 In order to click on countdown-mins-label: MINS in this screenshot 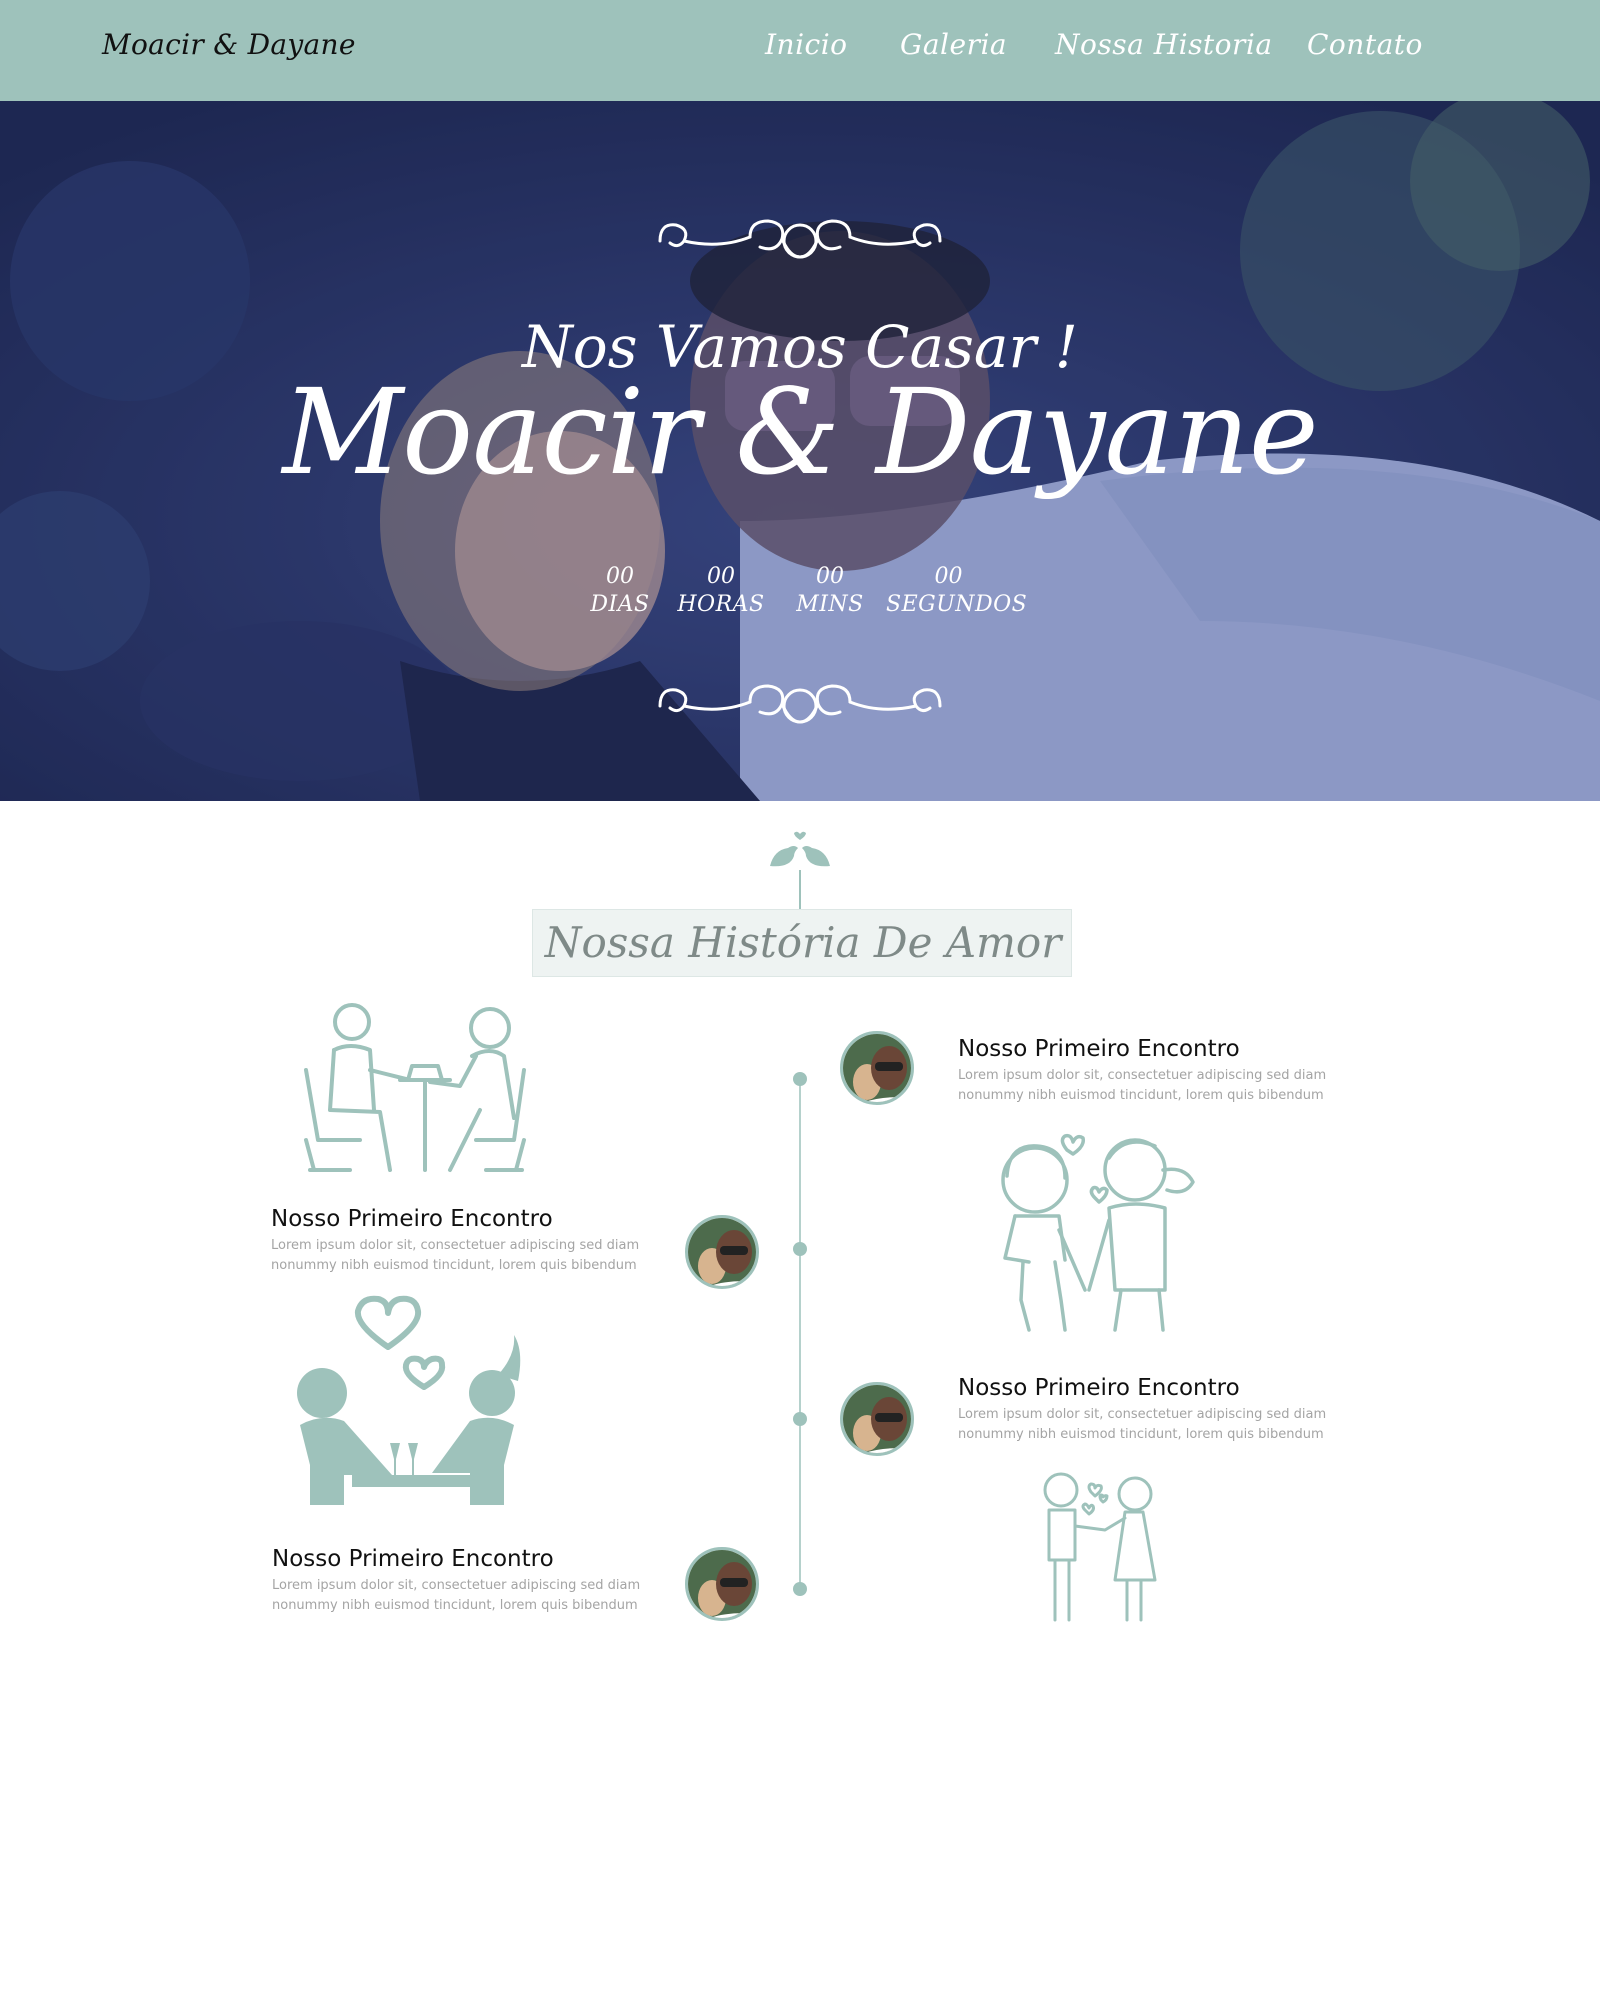, I will do `click(830, 604)`.